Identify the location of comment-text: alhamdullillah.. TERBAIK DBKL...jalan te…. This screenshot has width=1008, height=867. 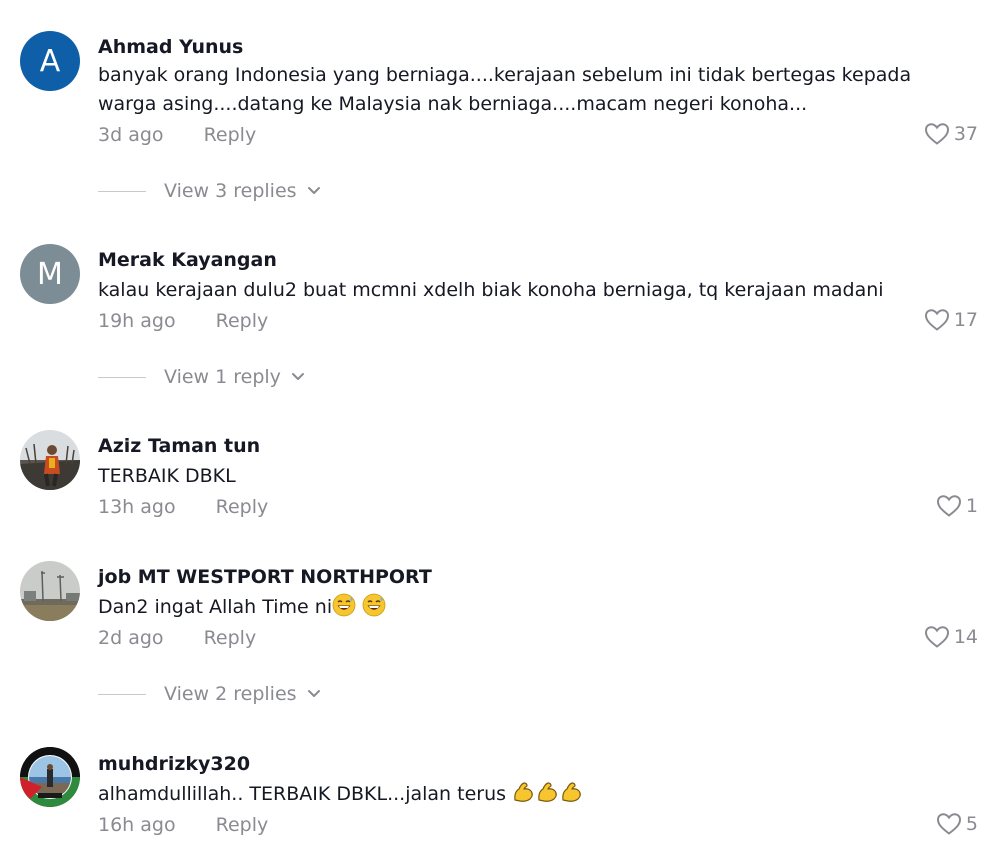
(518, 794).